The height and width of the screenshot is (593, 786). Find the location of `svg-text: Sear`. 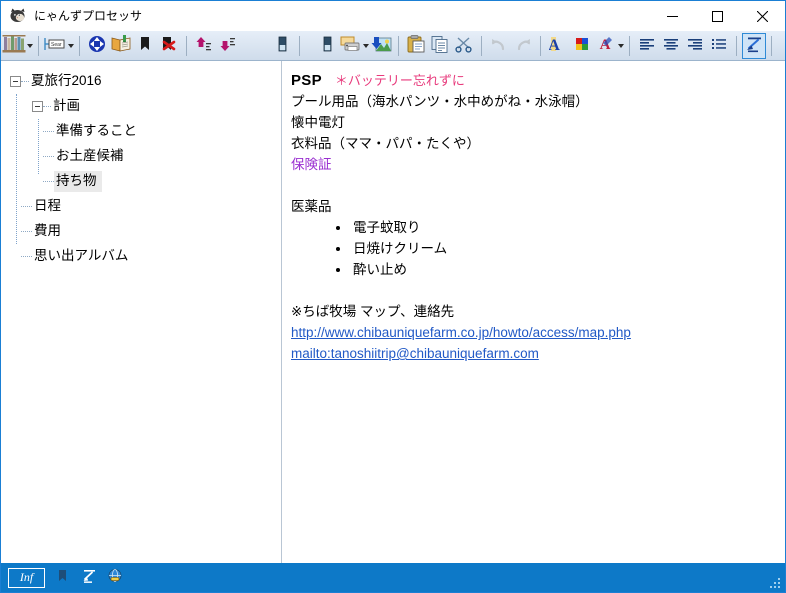

svg-text: Sear is located at coordinates (56, 45).